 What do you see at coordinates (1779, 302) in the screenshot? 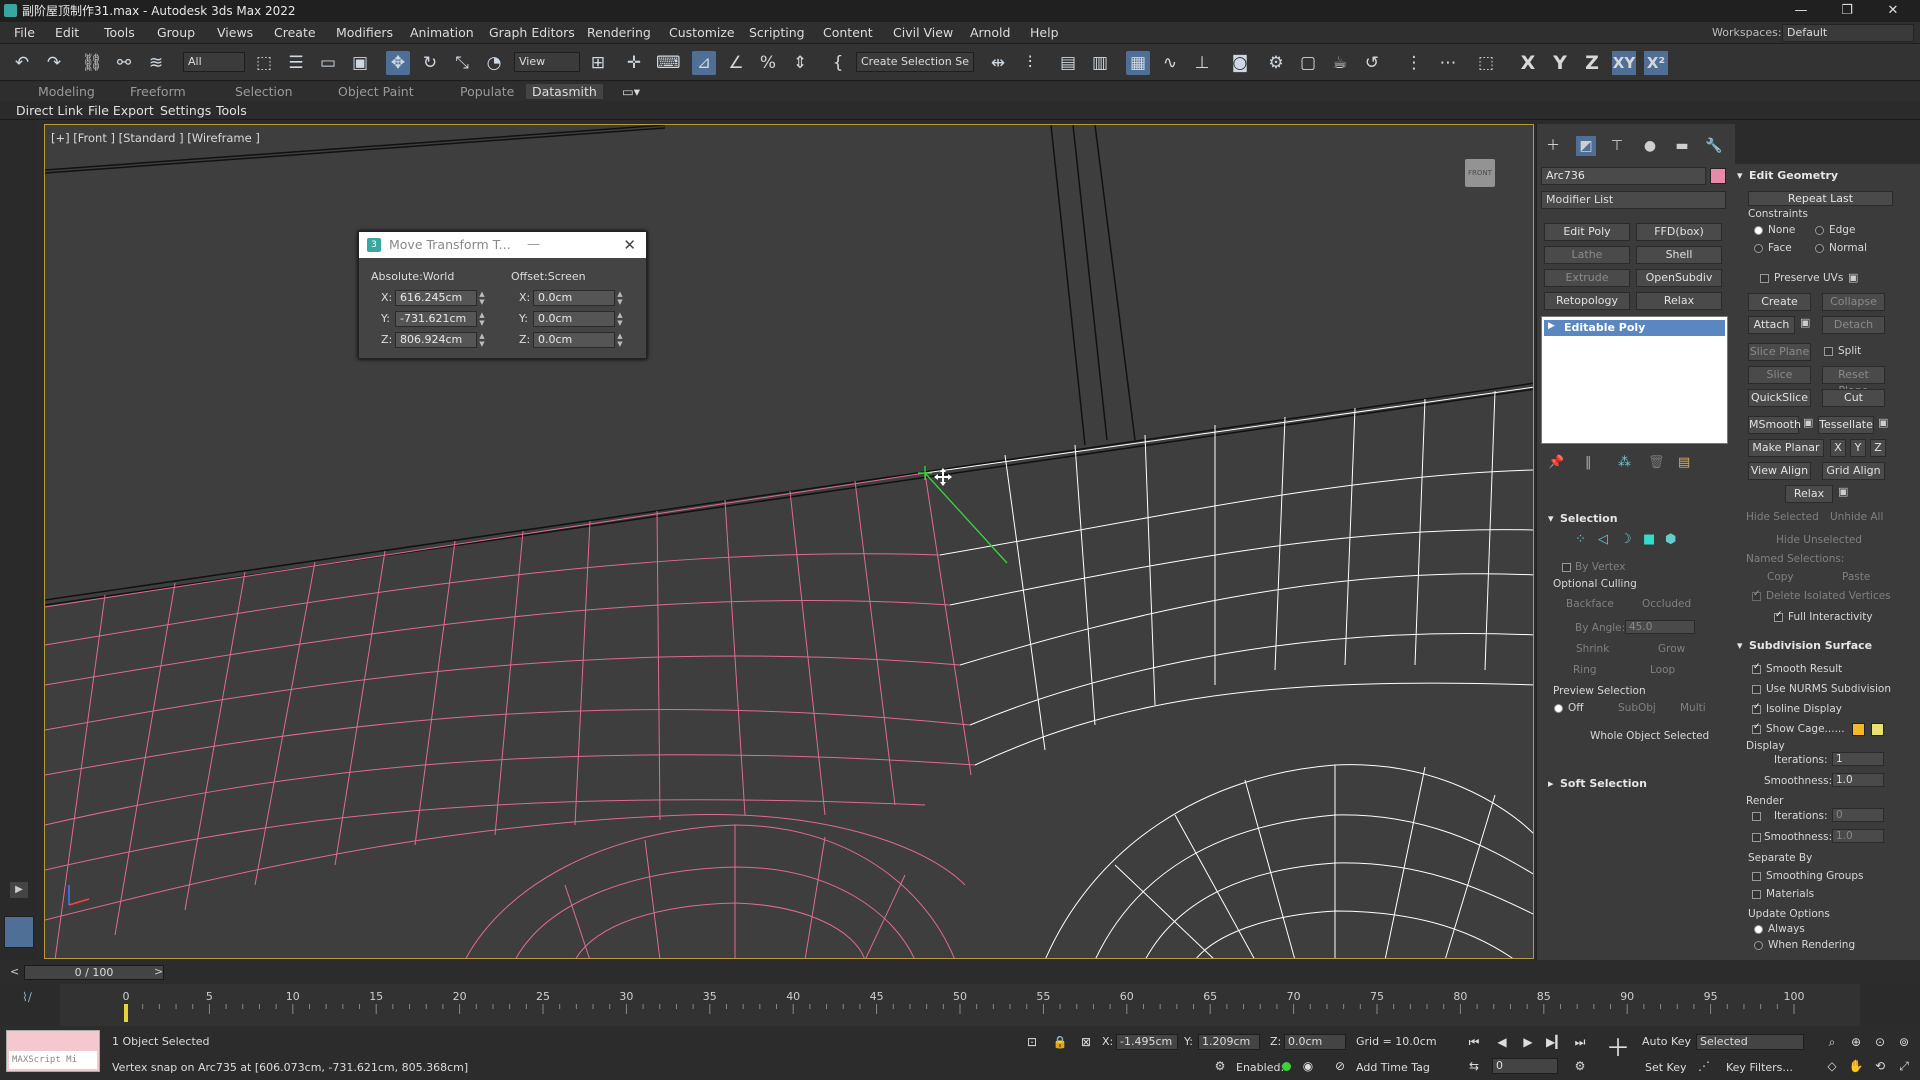
I see `create-button: Create` at bounding box center [1779, 302].